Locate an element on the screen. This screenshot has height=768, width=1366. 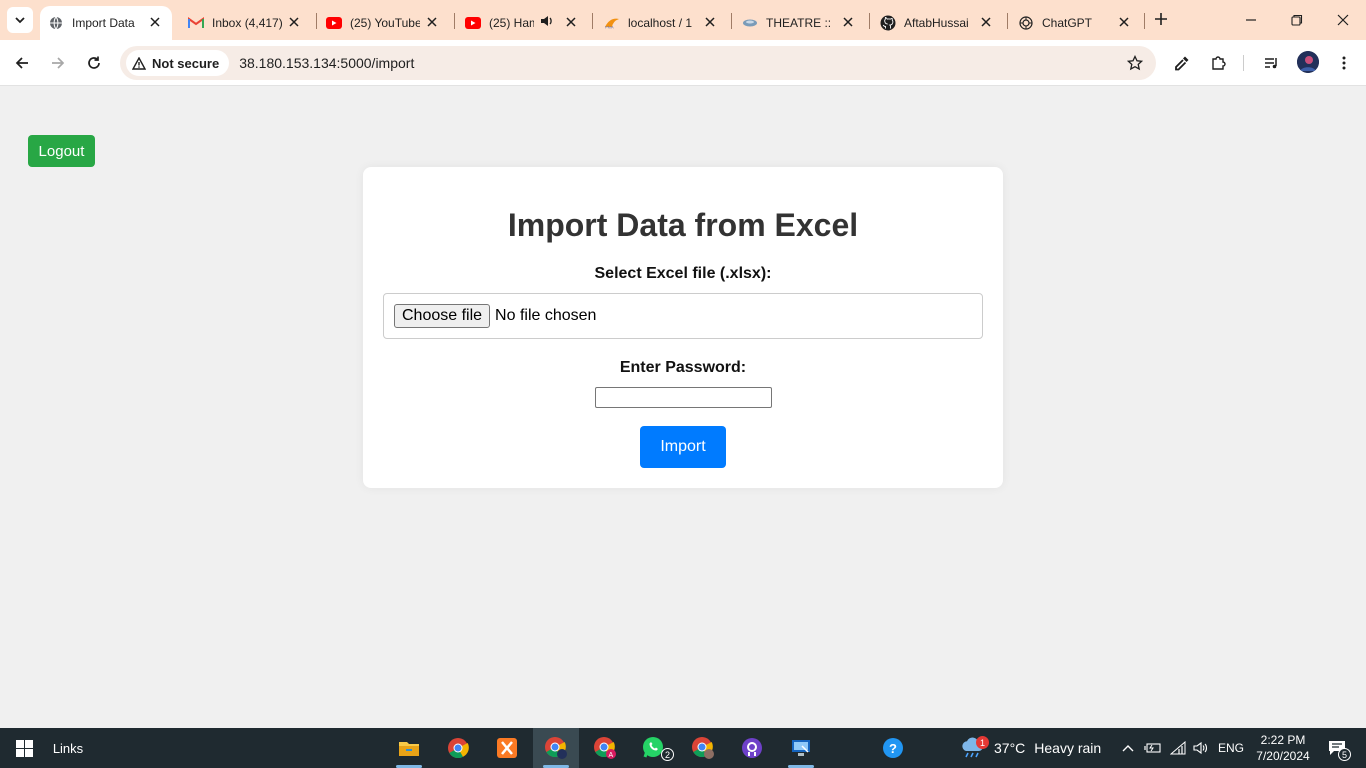
taskbar-github-desktop is located at coordinates (752, 748).